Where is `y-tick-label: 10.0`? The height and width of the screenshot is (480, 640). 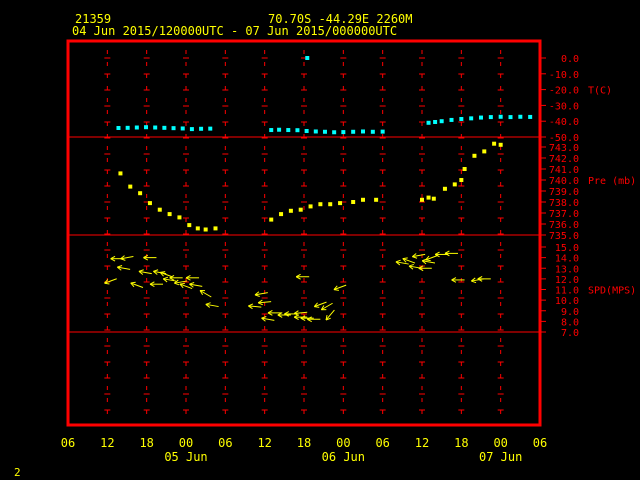 y-tick-label: 10.0 is located at coordinates (567, 301).